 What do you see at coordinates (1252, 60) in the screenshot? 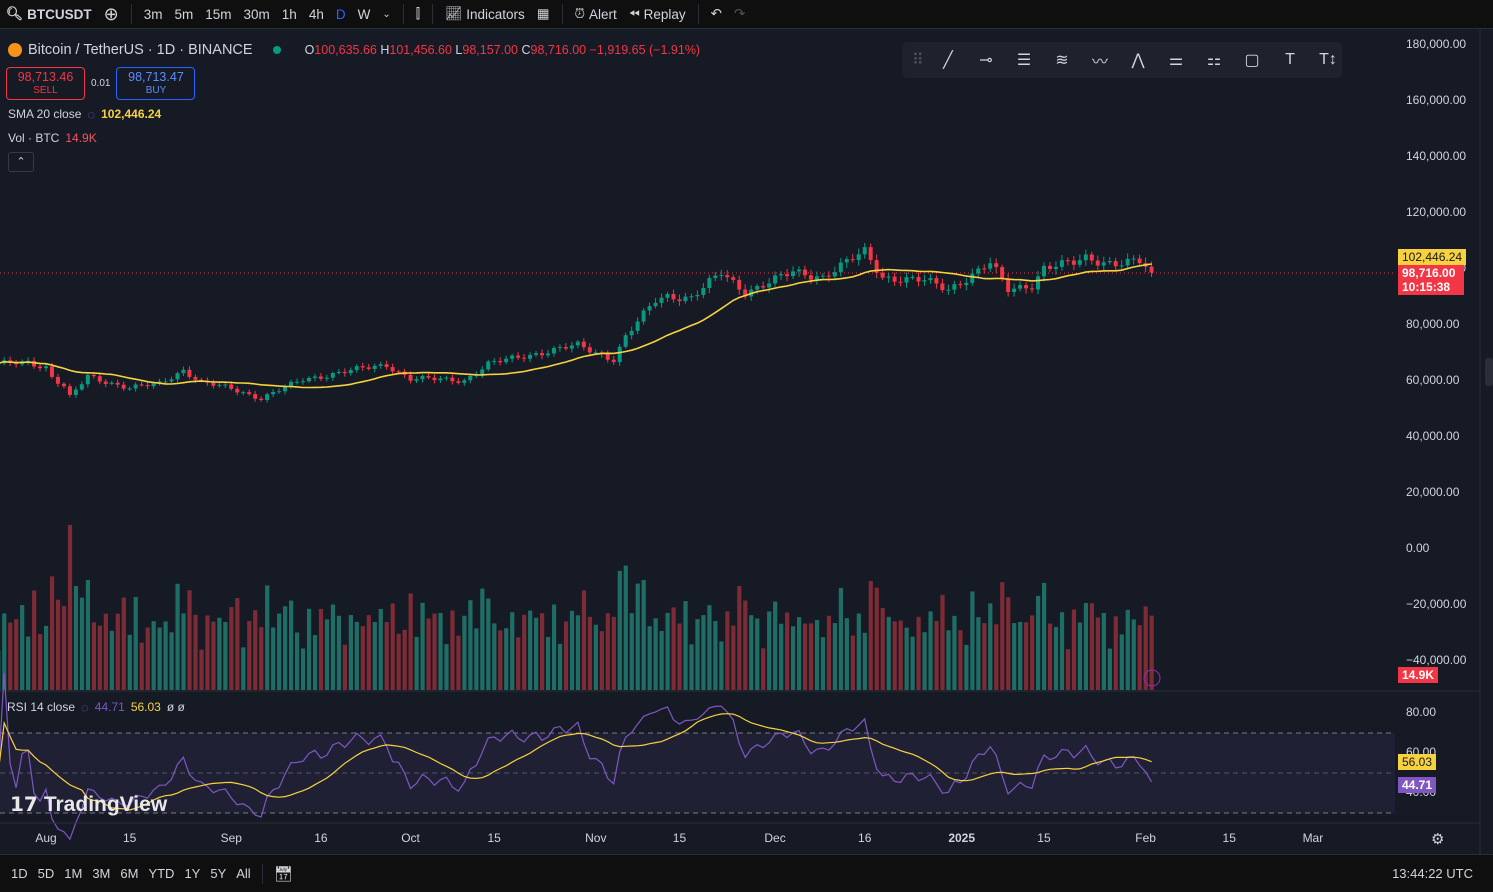
I see `rectangle-icon: ▢` at bounding box center [1252, 60].